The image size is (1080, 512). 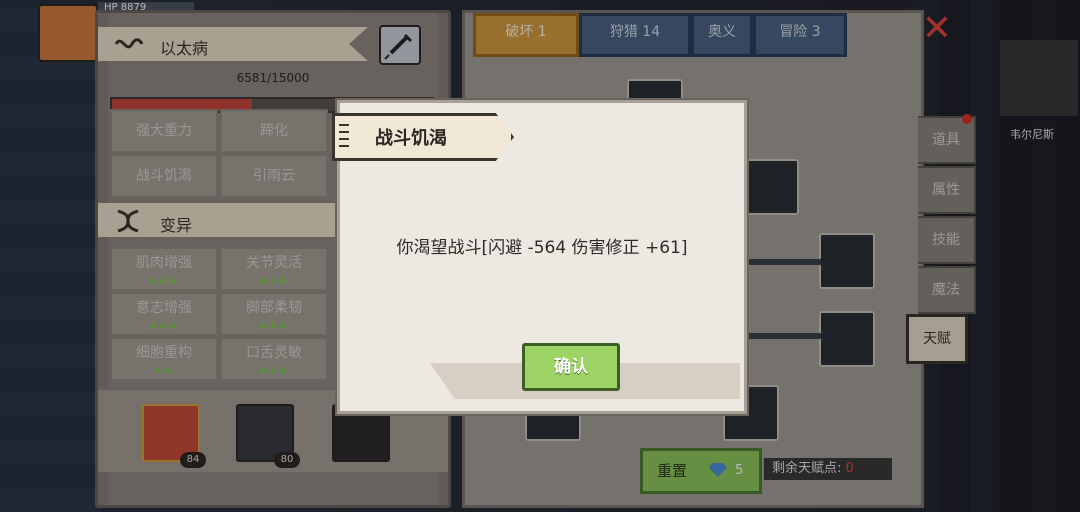 What do you see at coordinates (571, 367) in the screenshot?
I see `confirm-button: 确认` at bounding box center [571, 367].